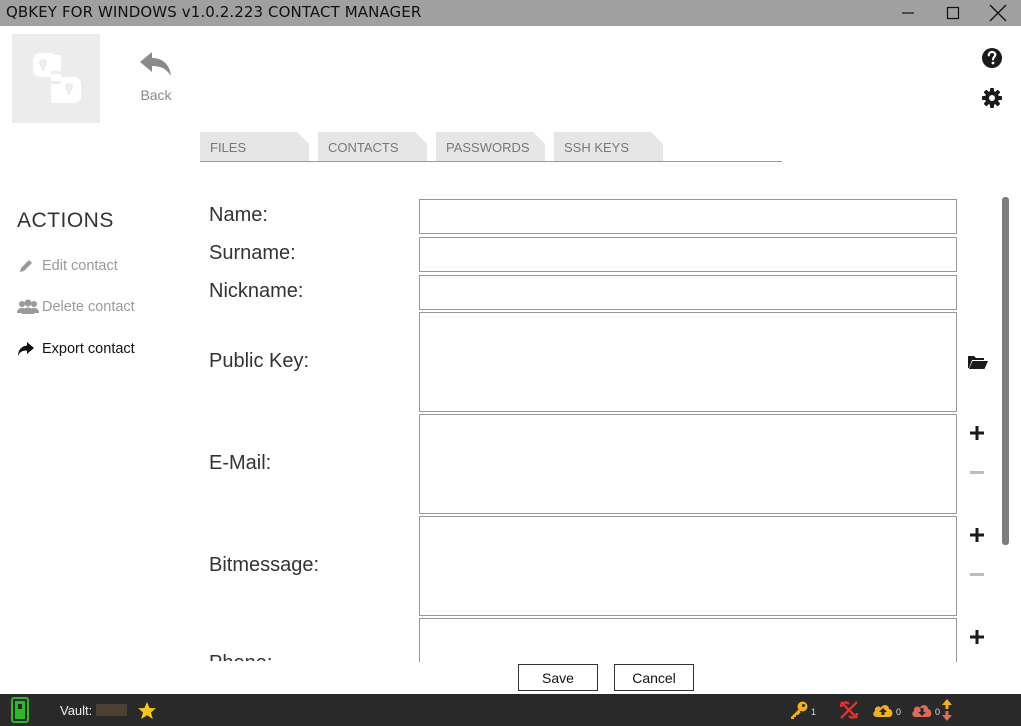 The width and height of the screenshot is (1021, 726). What do you see at coordinates (76, 710) in the screenshot?
I see `vault-label: Vault:` at bounding box center [76, 710].